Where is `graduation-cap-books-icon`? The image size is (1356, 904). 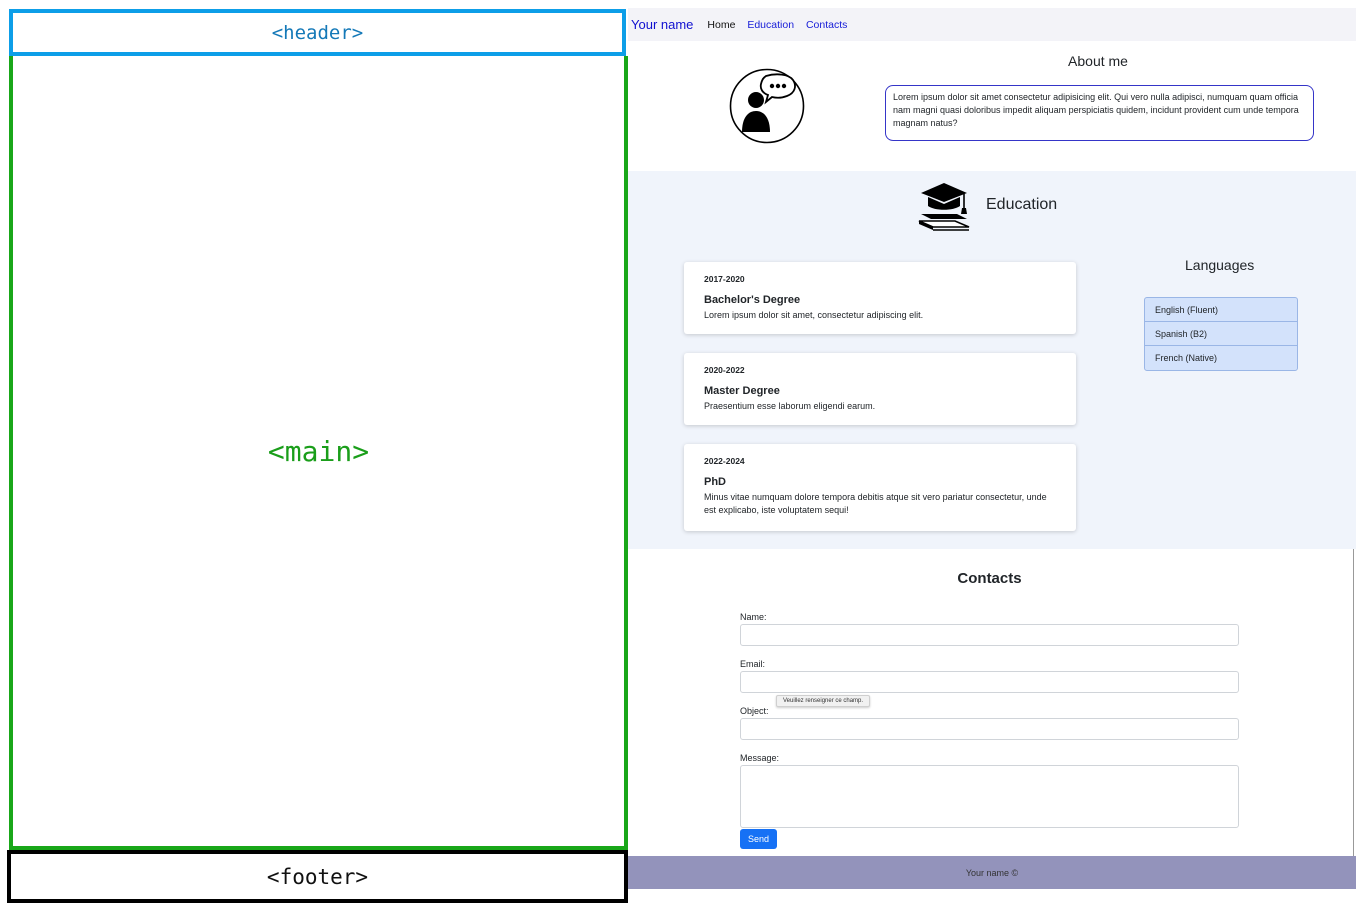 graduation-cap-books-icon is located at coordinates (944, 207).